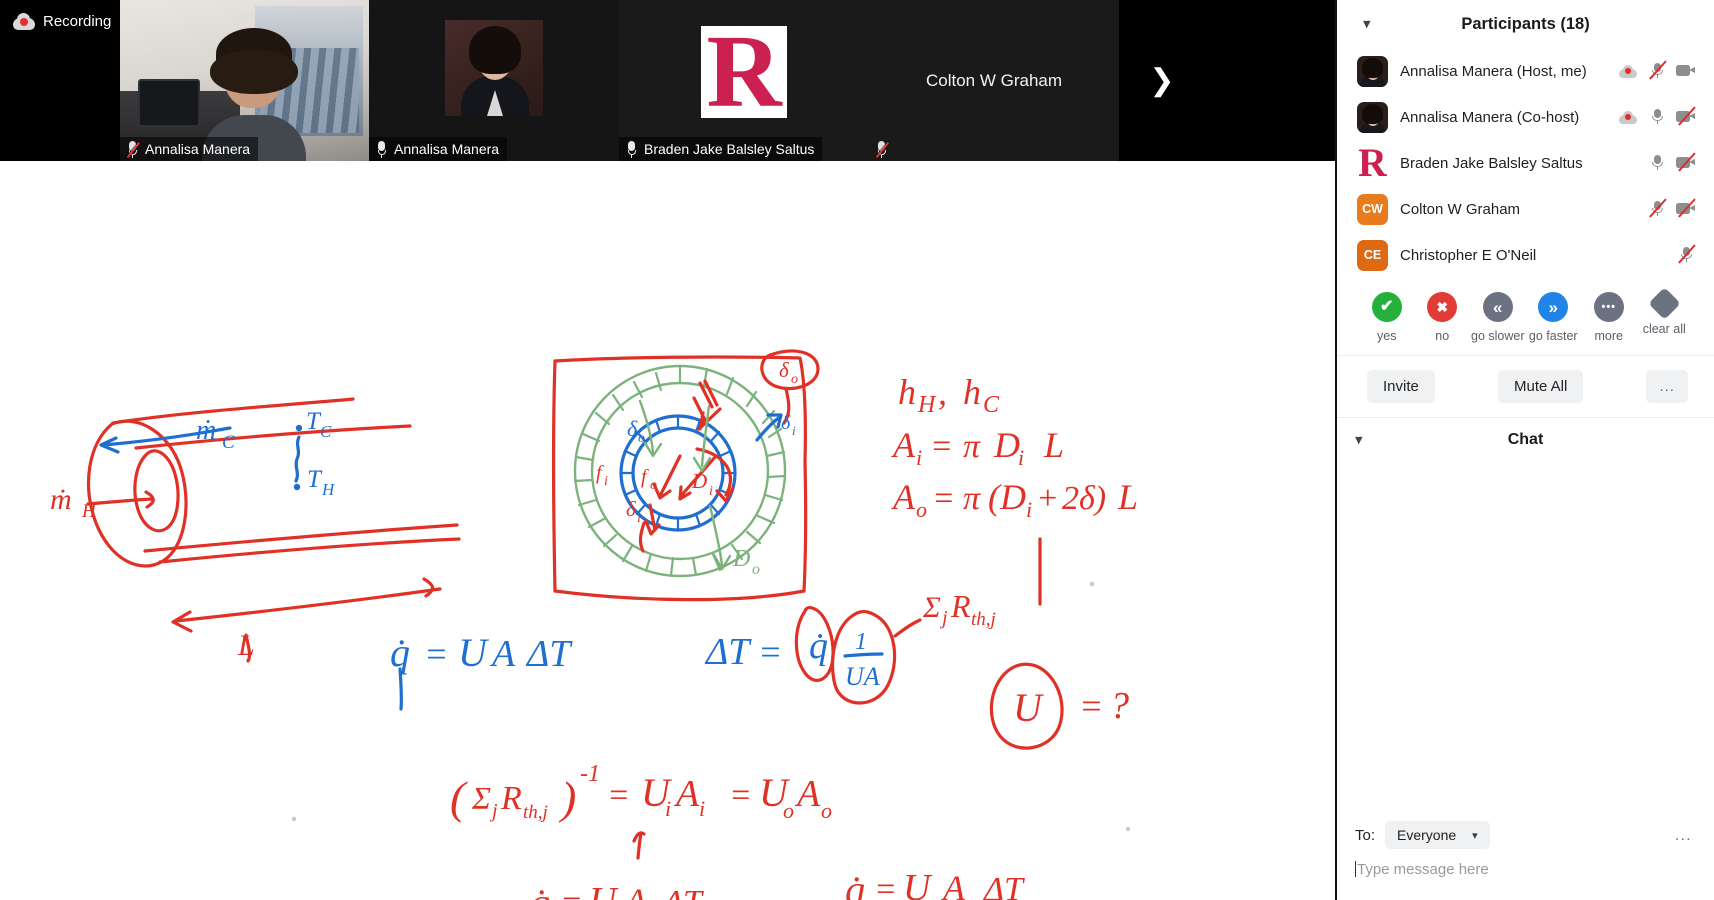  What do you see at coordinates (326, 431) in the screenshot?
I see `label-temp-cold-sub: C` at bounding box center [326, 431].